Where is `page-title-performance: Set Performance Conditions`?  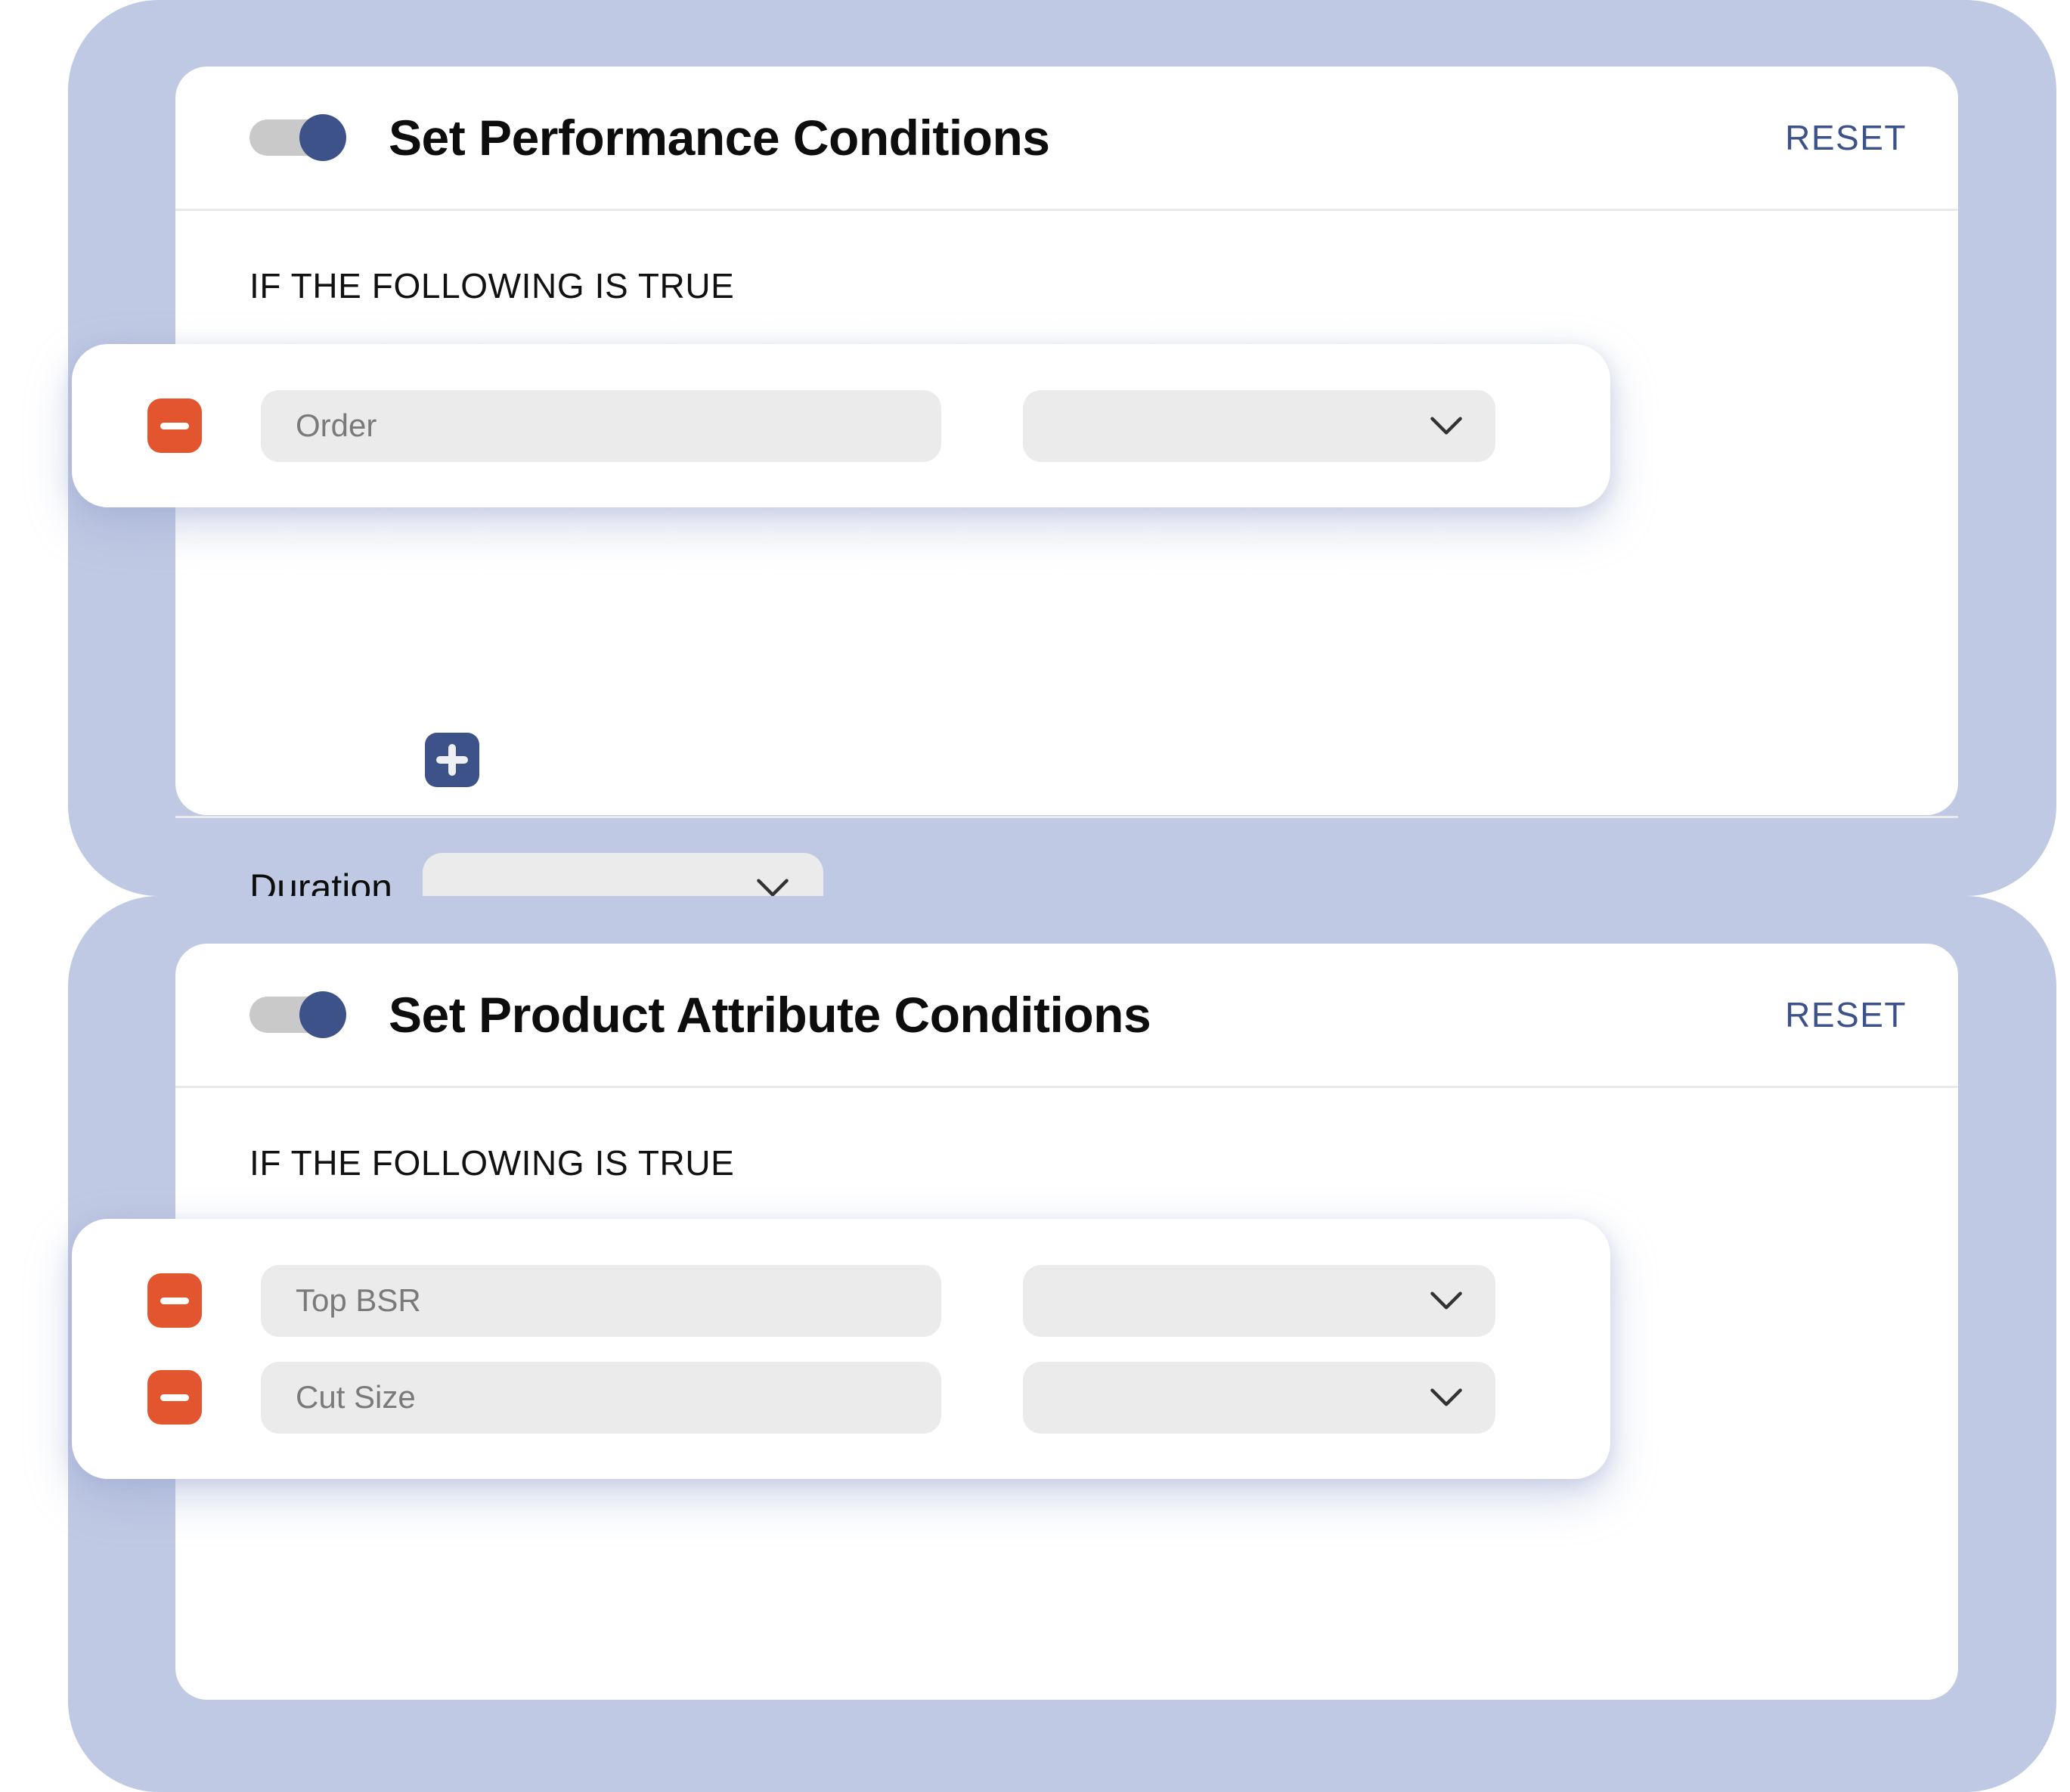 page-title-performance: Set Performance Conditions is located at coordinates (719, 138).